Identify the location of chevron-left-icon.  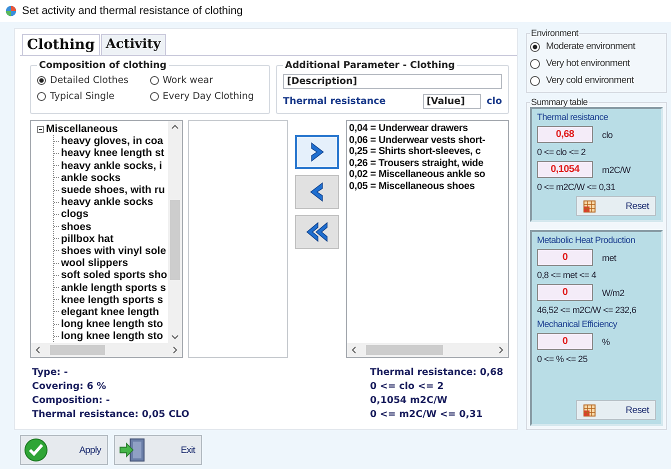
(317, 192).